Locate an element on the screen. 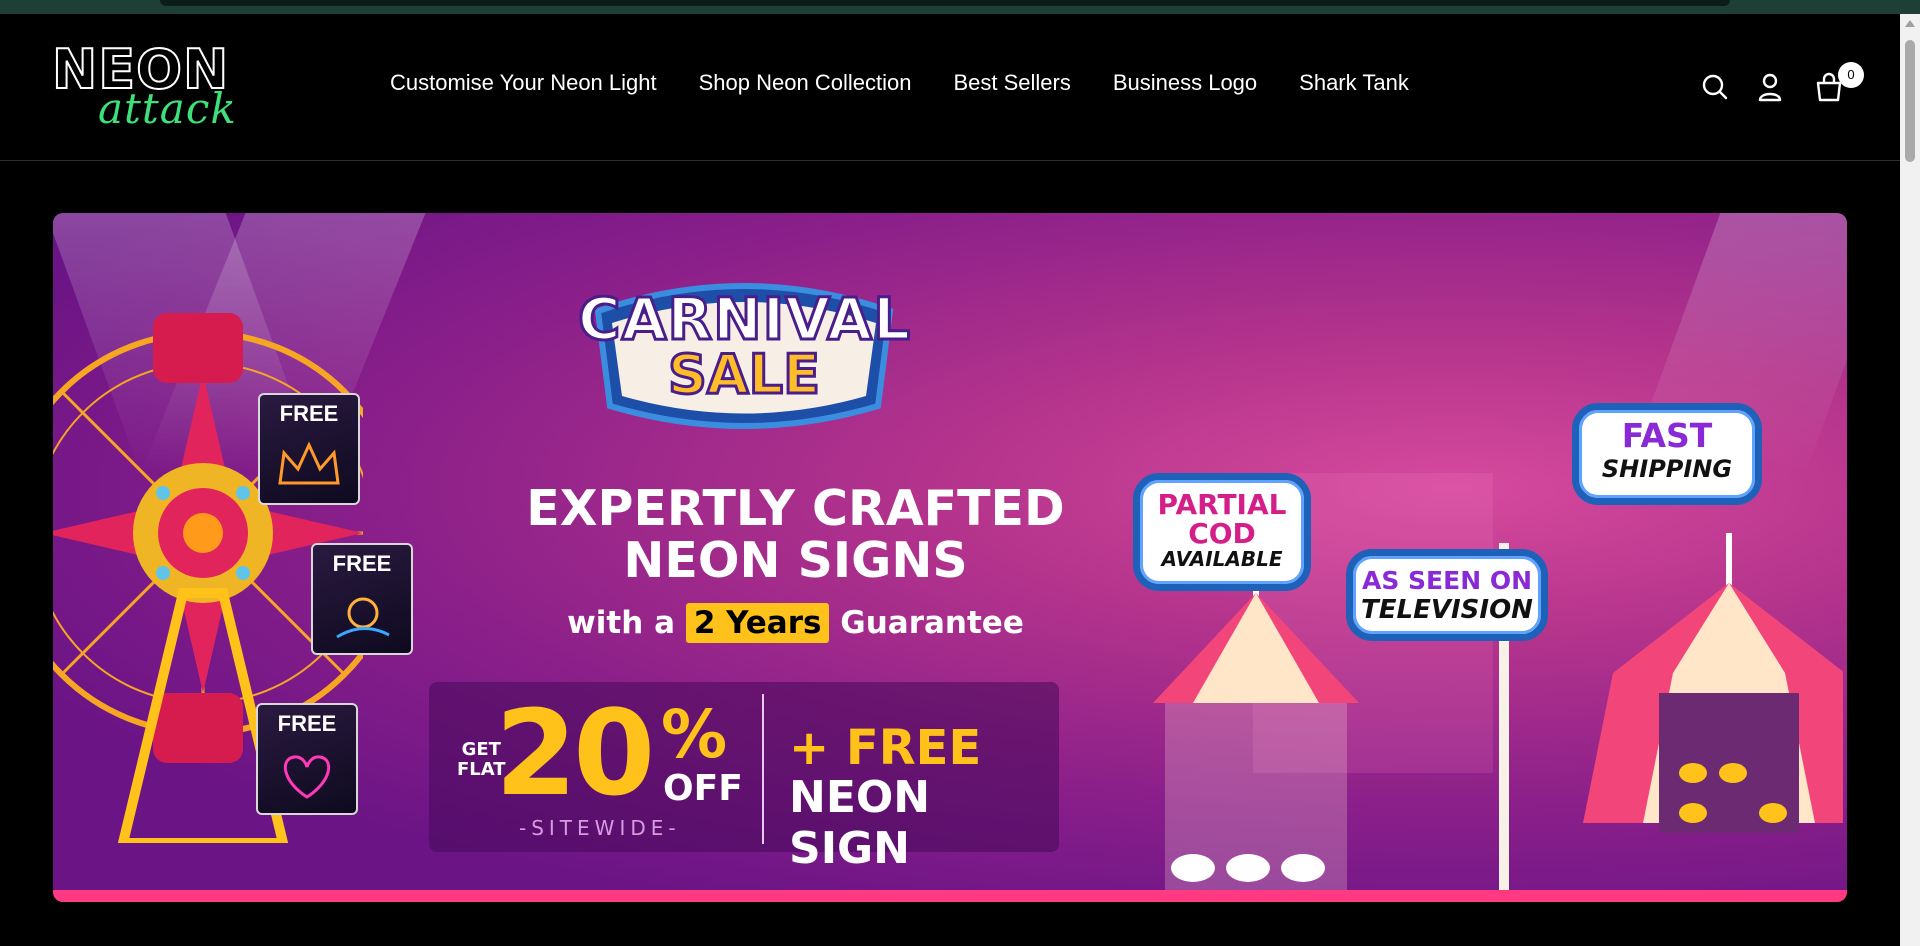  nav-shop-collection: Shop Neon Collection is located at coordinates (805, 83).